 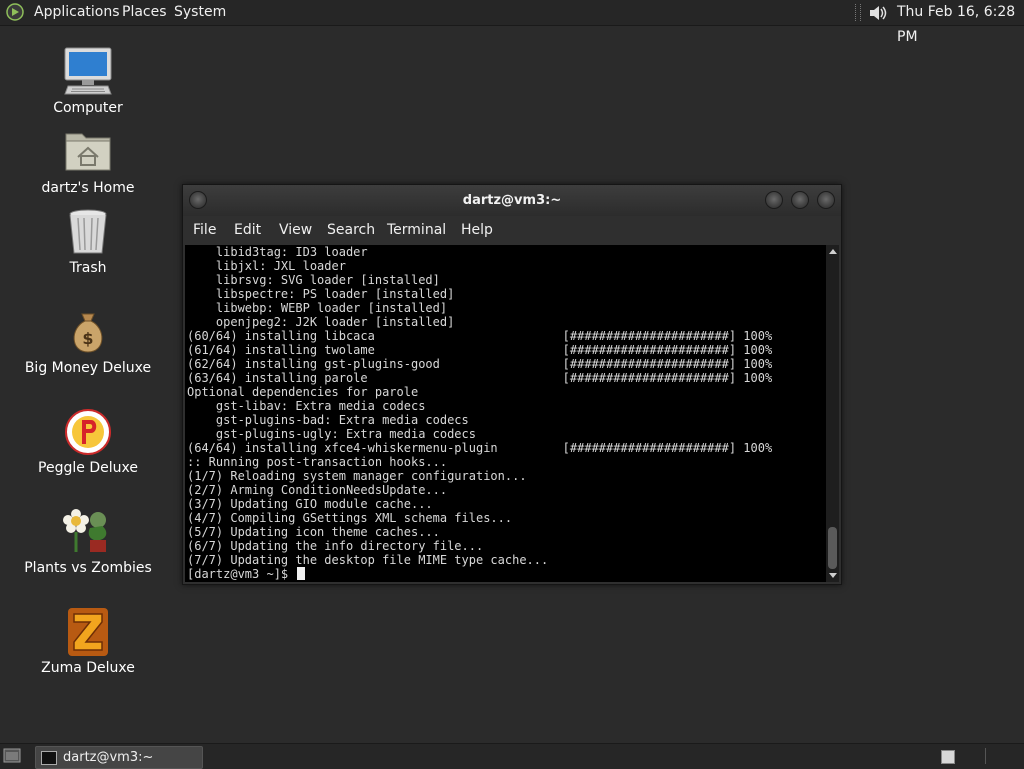 I want to click on terminal-line: gst-plugins-bad: Extra media codecs, so click(x=342, y=420).